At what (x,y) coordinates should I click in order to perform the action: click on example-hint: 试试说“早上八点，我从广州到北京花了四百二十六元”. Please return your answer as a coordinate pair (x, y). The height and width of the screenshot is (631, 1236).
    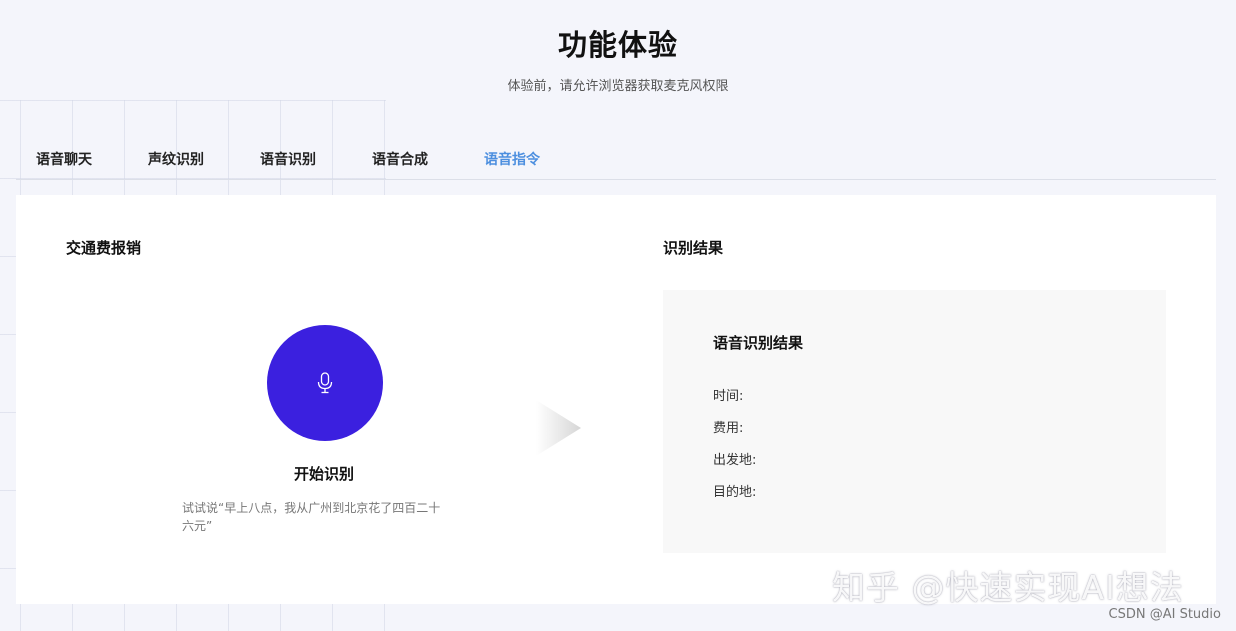
    Looking at the image, I should click on (311, 517).